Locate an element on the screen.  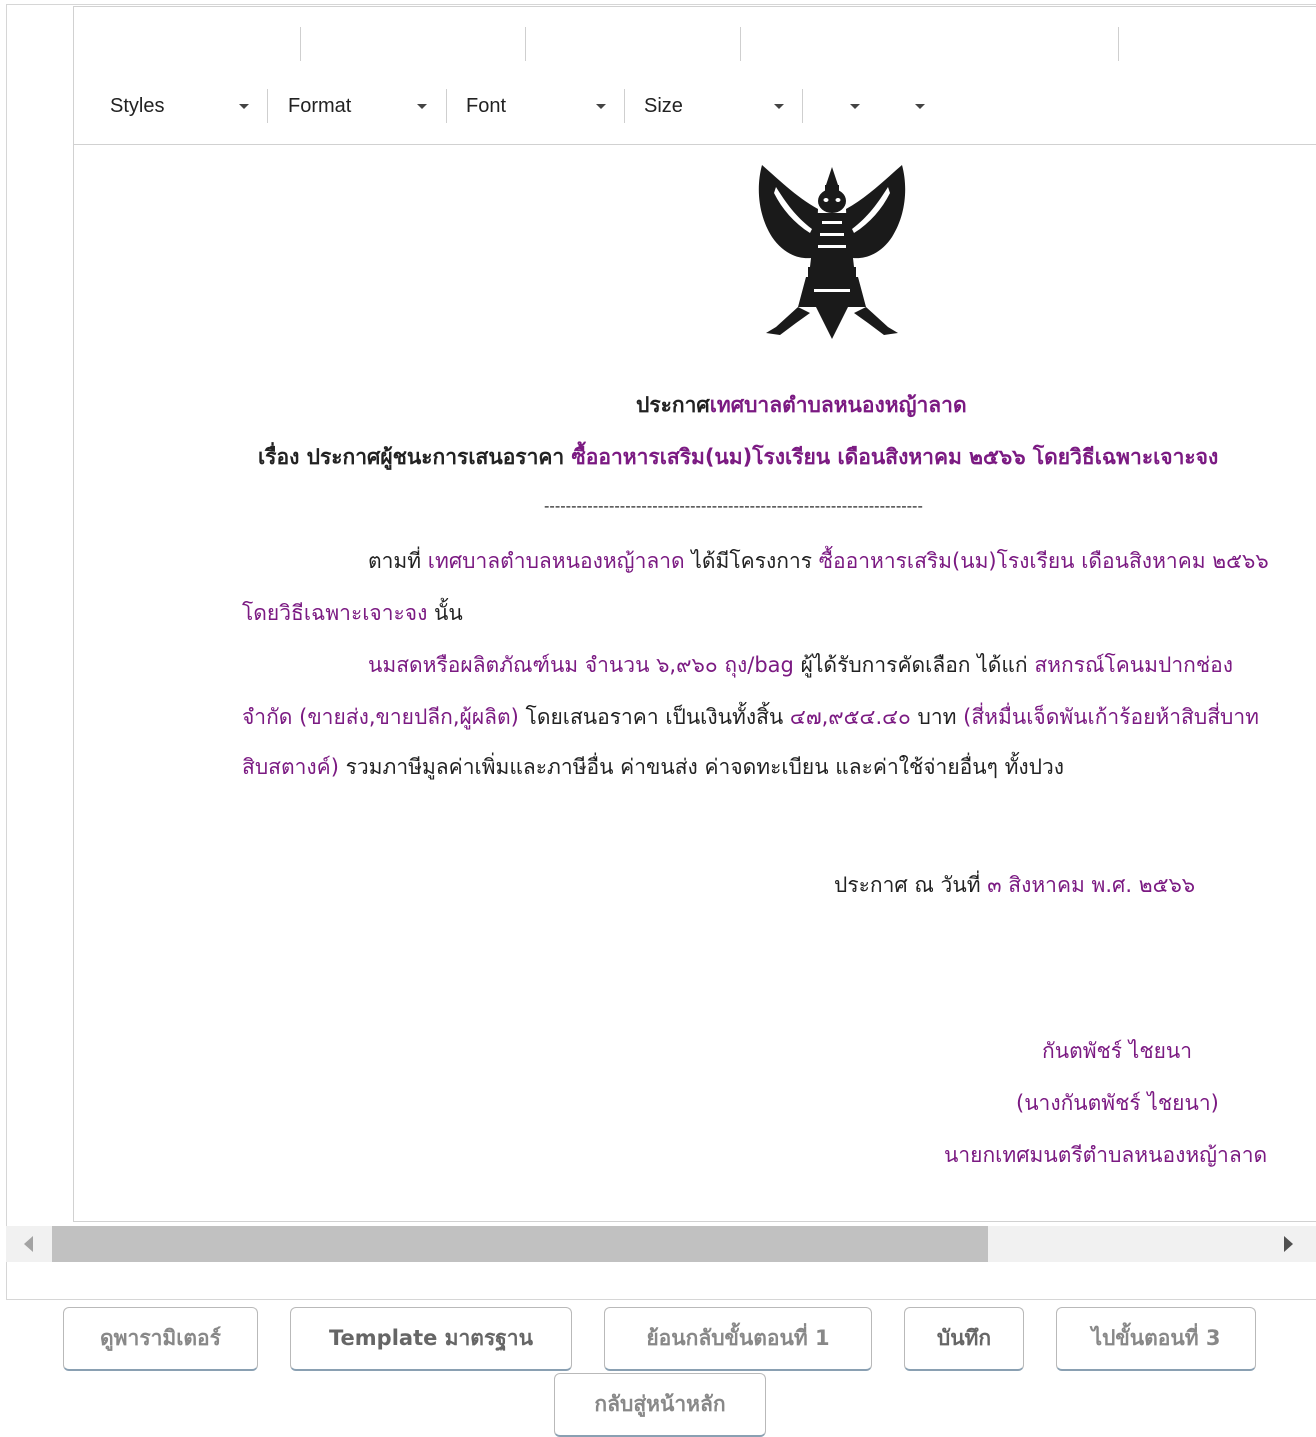
back-to-home-button: กลับสู่หน้าหลัก is located at coordinates (660, 1405).